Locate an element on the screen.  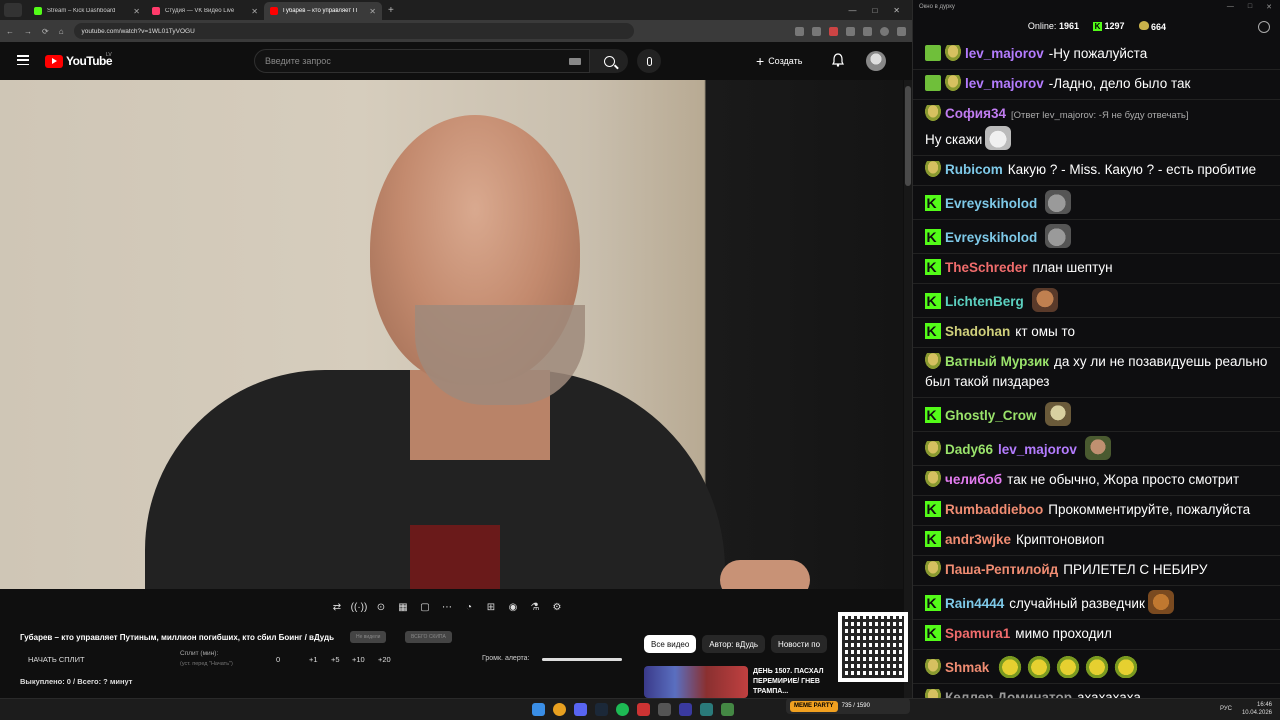
chat-username: Dady66 is located at coordinates (969, 449).